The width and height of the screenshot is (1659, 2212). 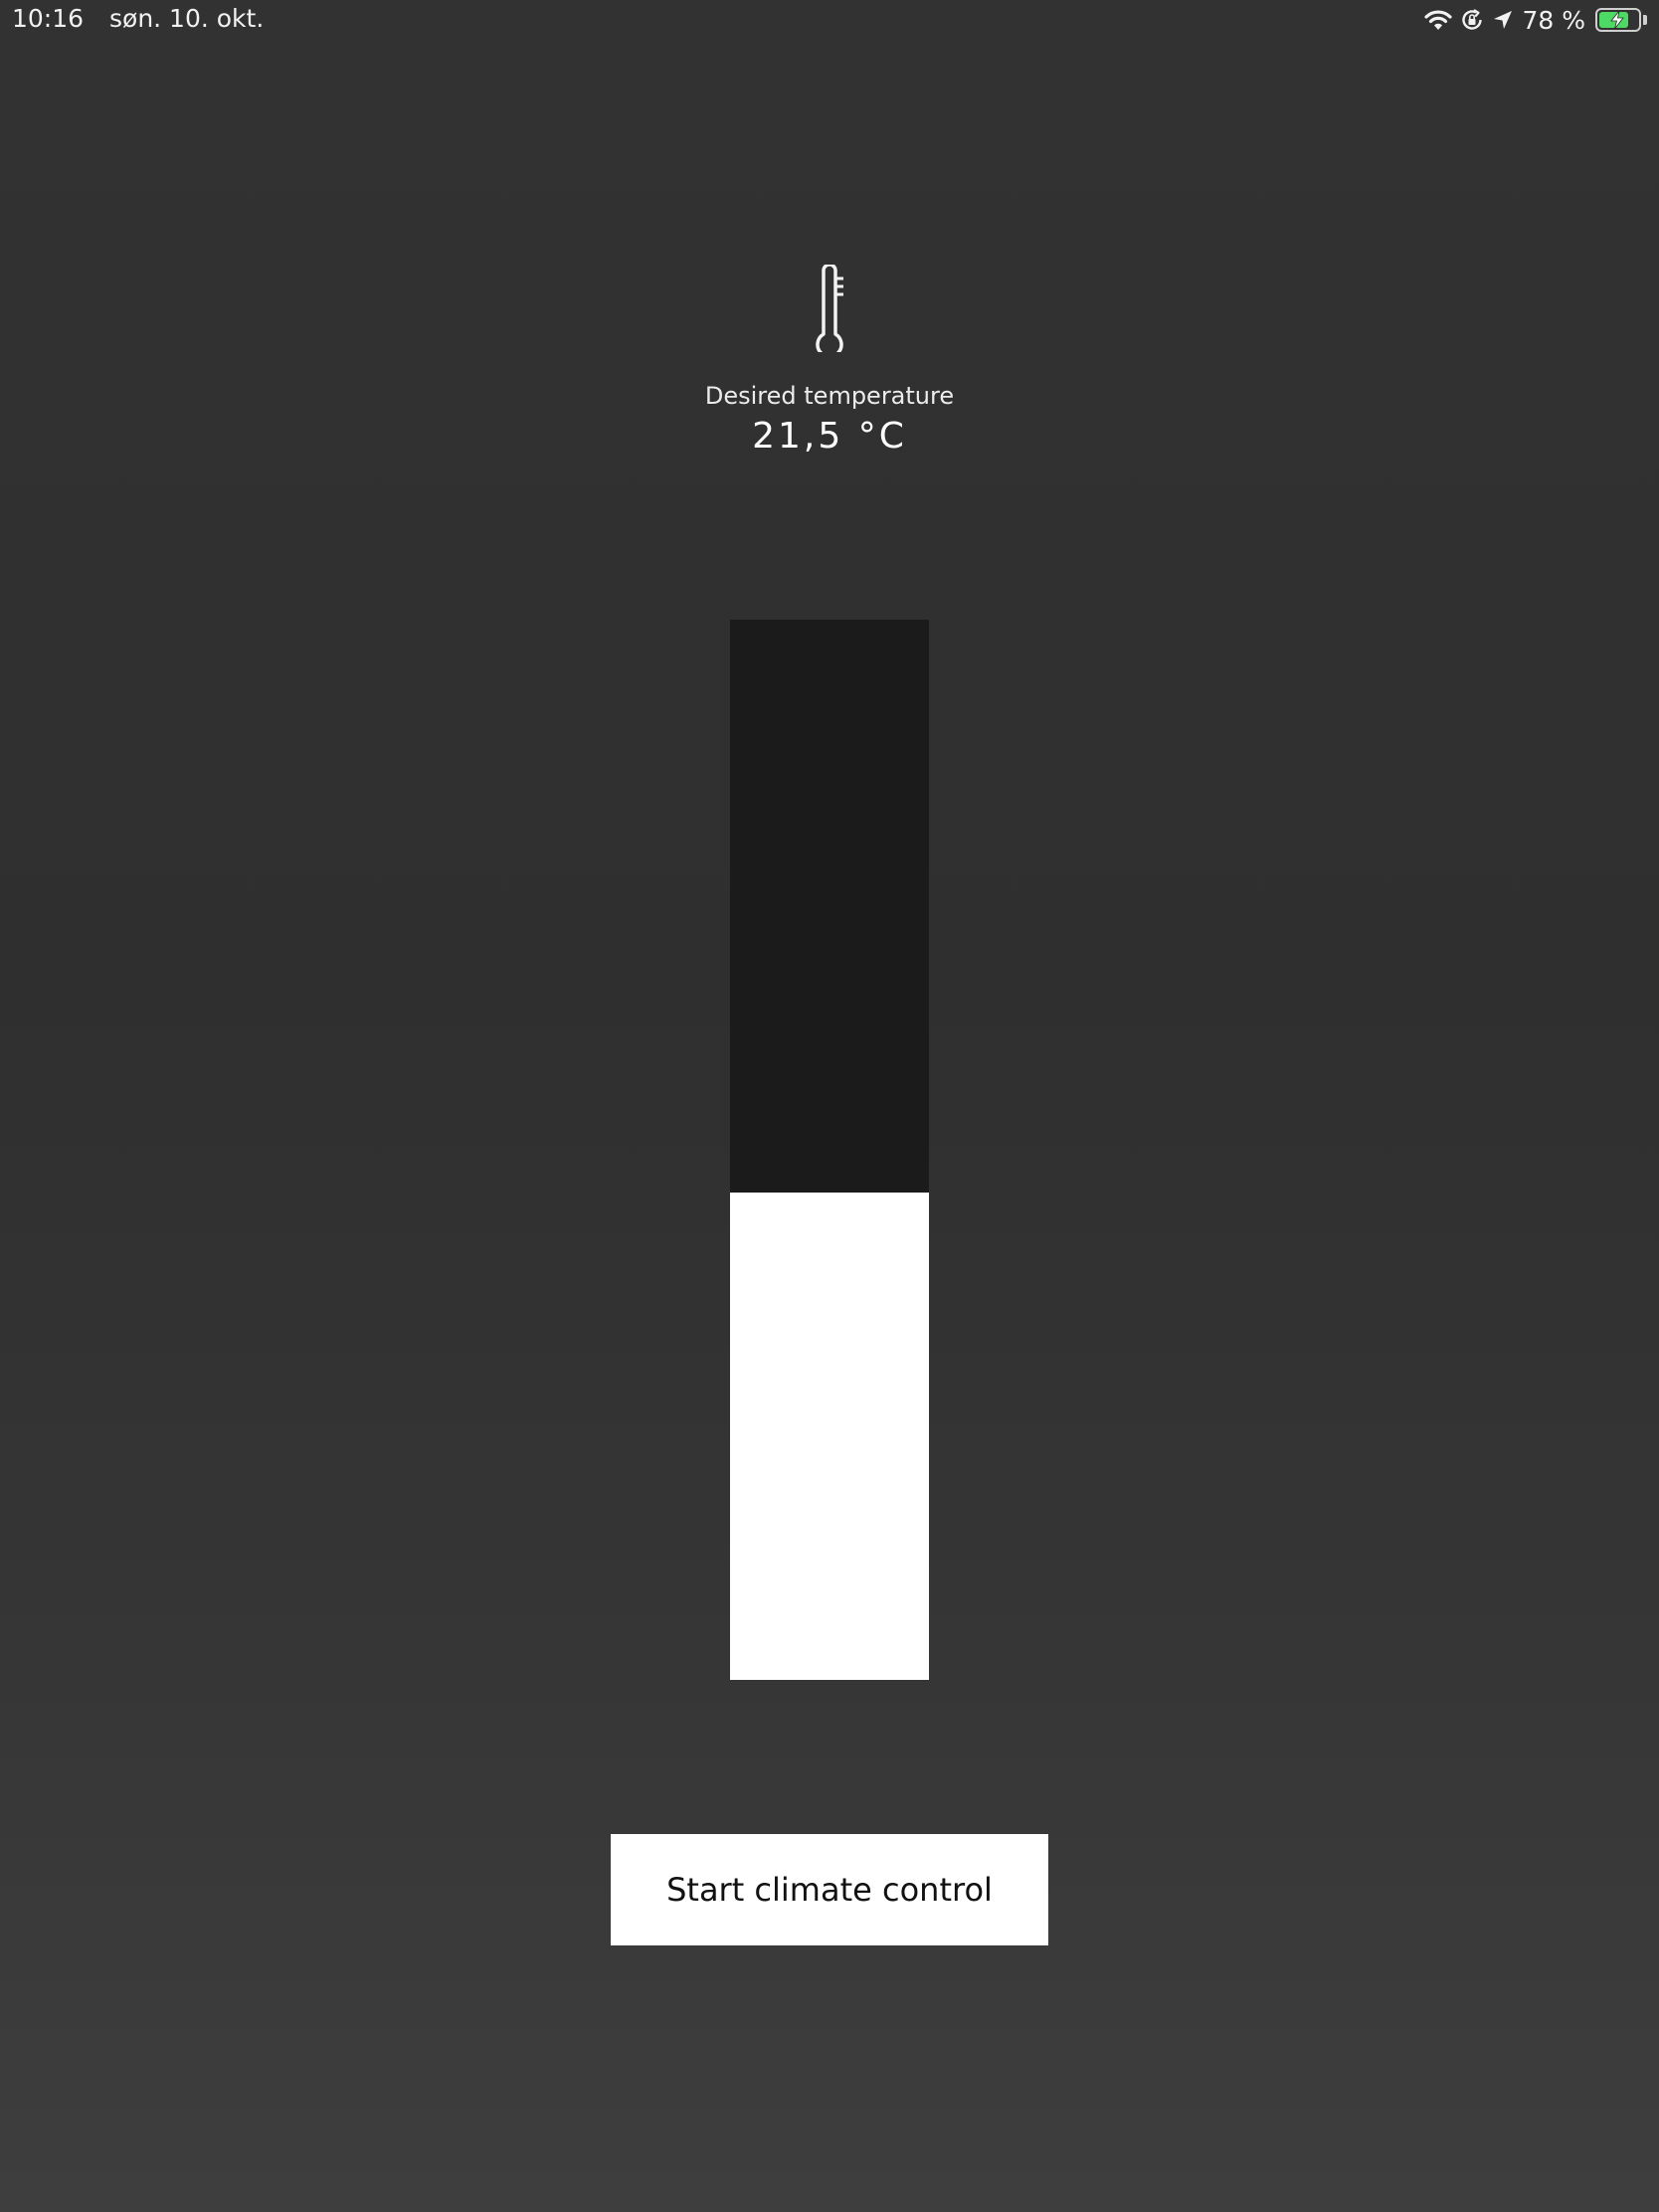 I want to click on status-time: 10:16, so click(x=48, y=18).